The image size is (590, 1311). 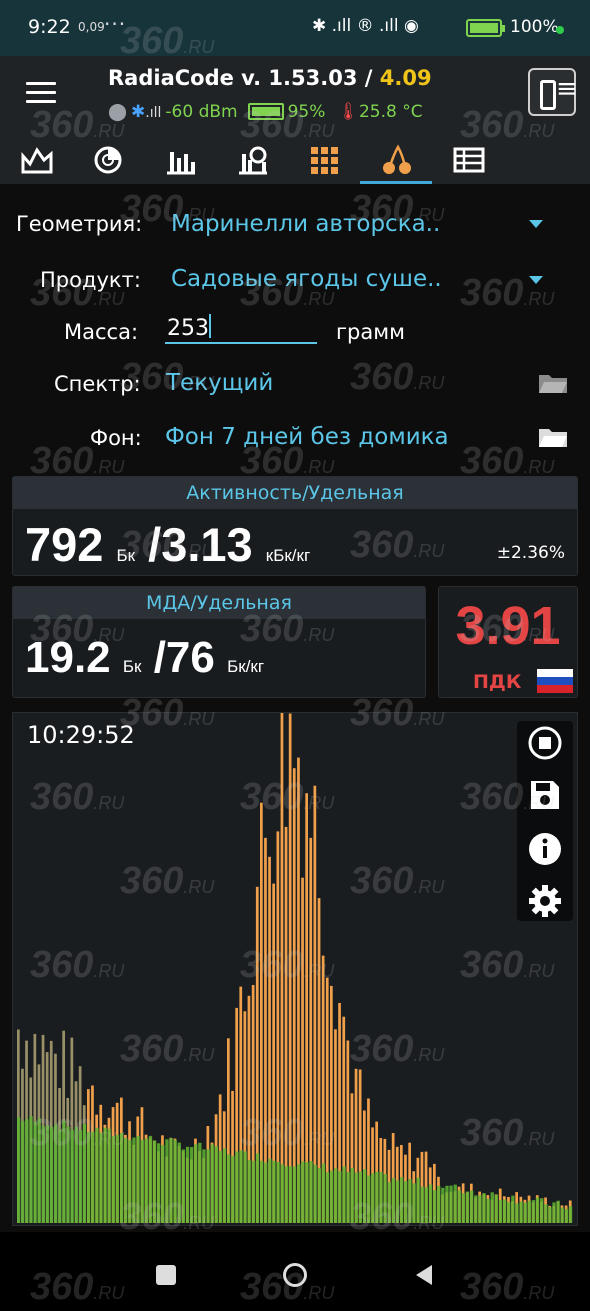 What do you see at coordinates (545, 795) in the screenshot?
I see `save-icon` at bounding box center [545, 795].